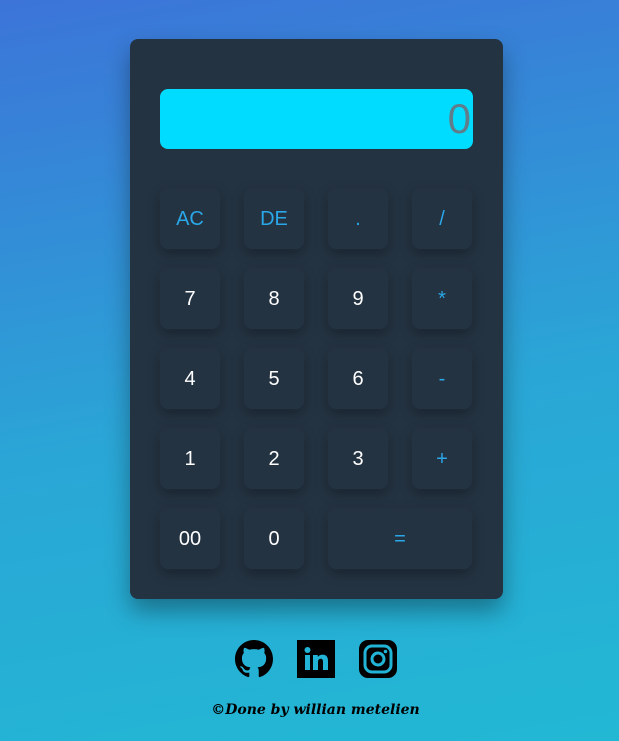 The image size is (619, 741). I want to click on calculator-display: 0, so click(316, 119).